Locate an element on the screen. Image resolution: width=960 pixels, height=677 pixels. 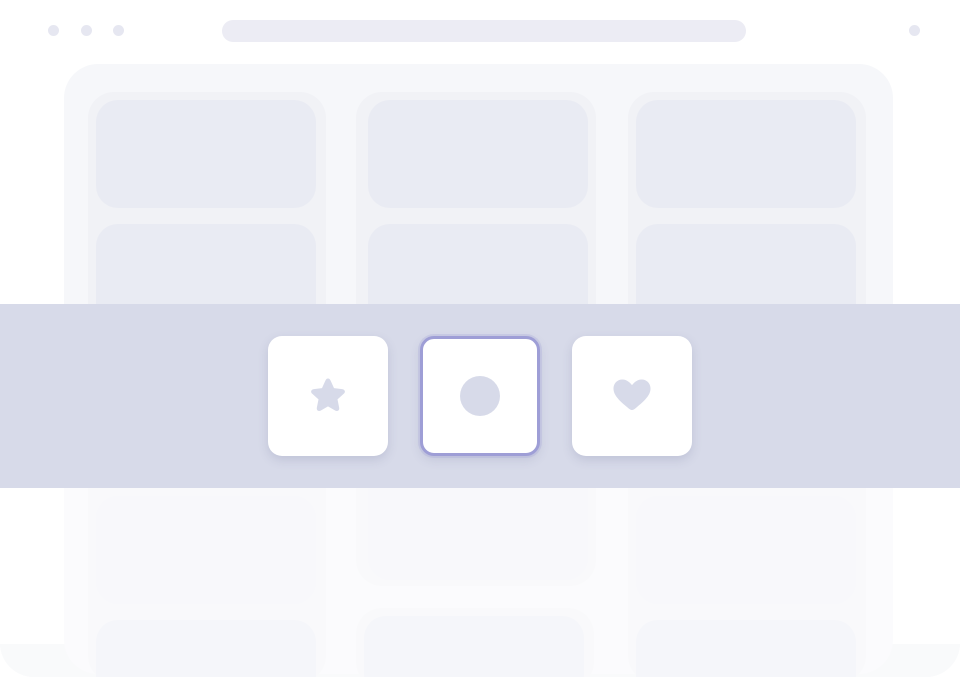
menu-dot-icon is located at coordinates (914, 30).